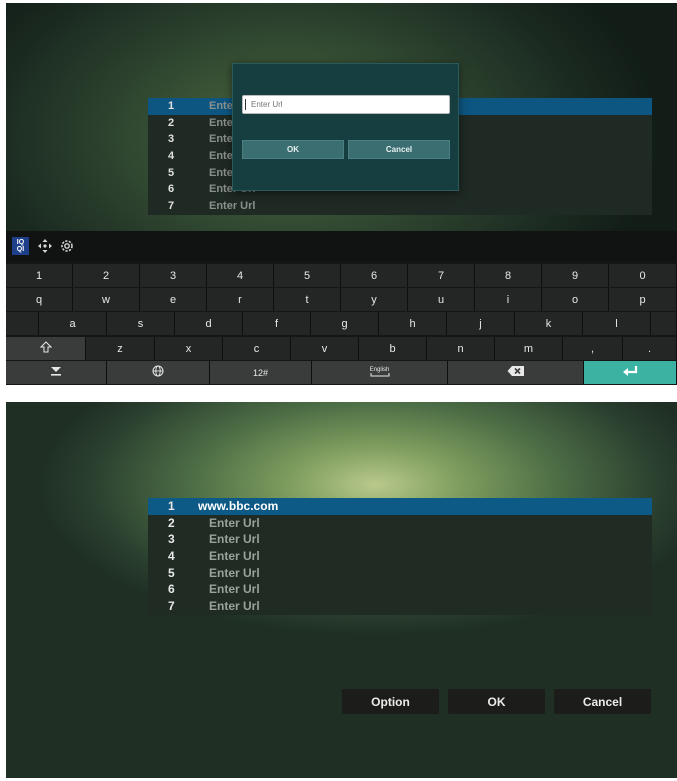  What do you see at coordinates (575, 275) in the screenshot?
I see `key-9: 9` at bounding box center [575, 275].